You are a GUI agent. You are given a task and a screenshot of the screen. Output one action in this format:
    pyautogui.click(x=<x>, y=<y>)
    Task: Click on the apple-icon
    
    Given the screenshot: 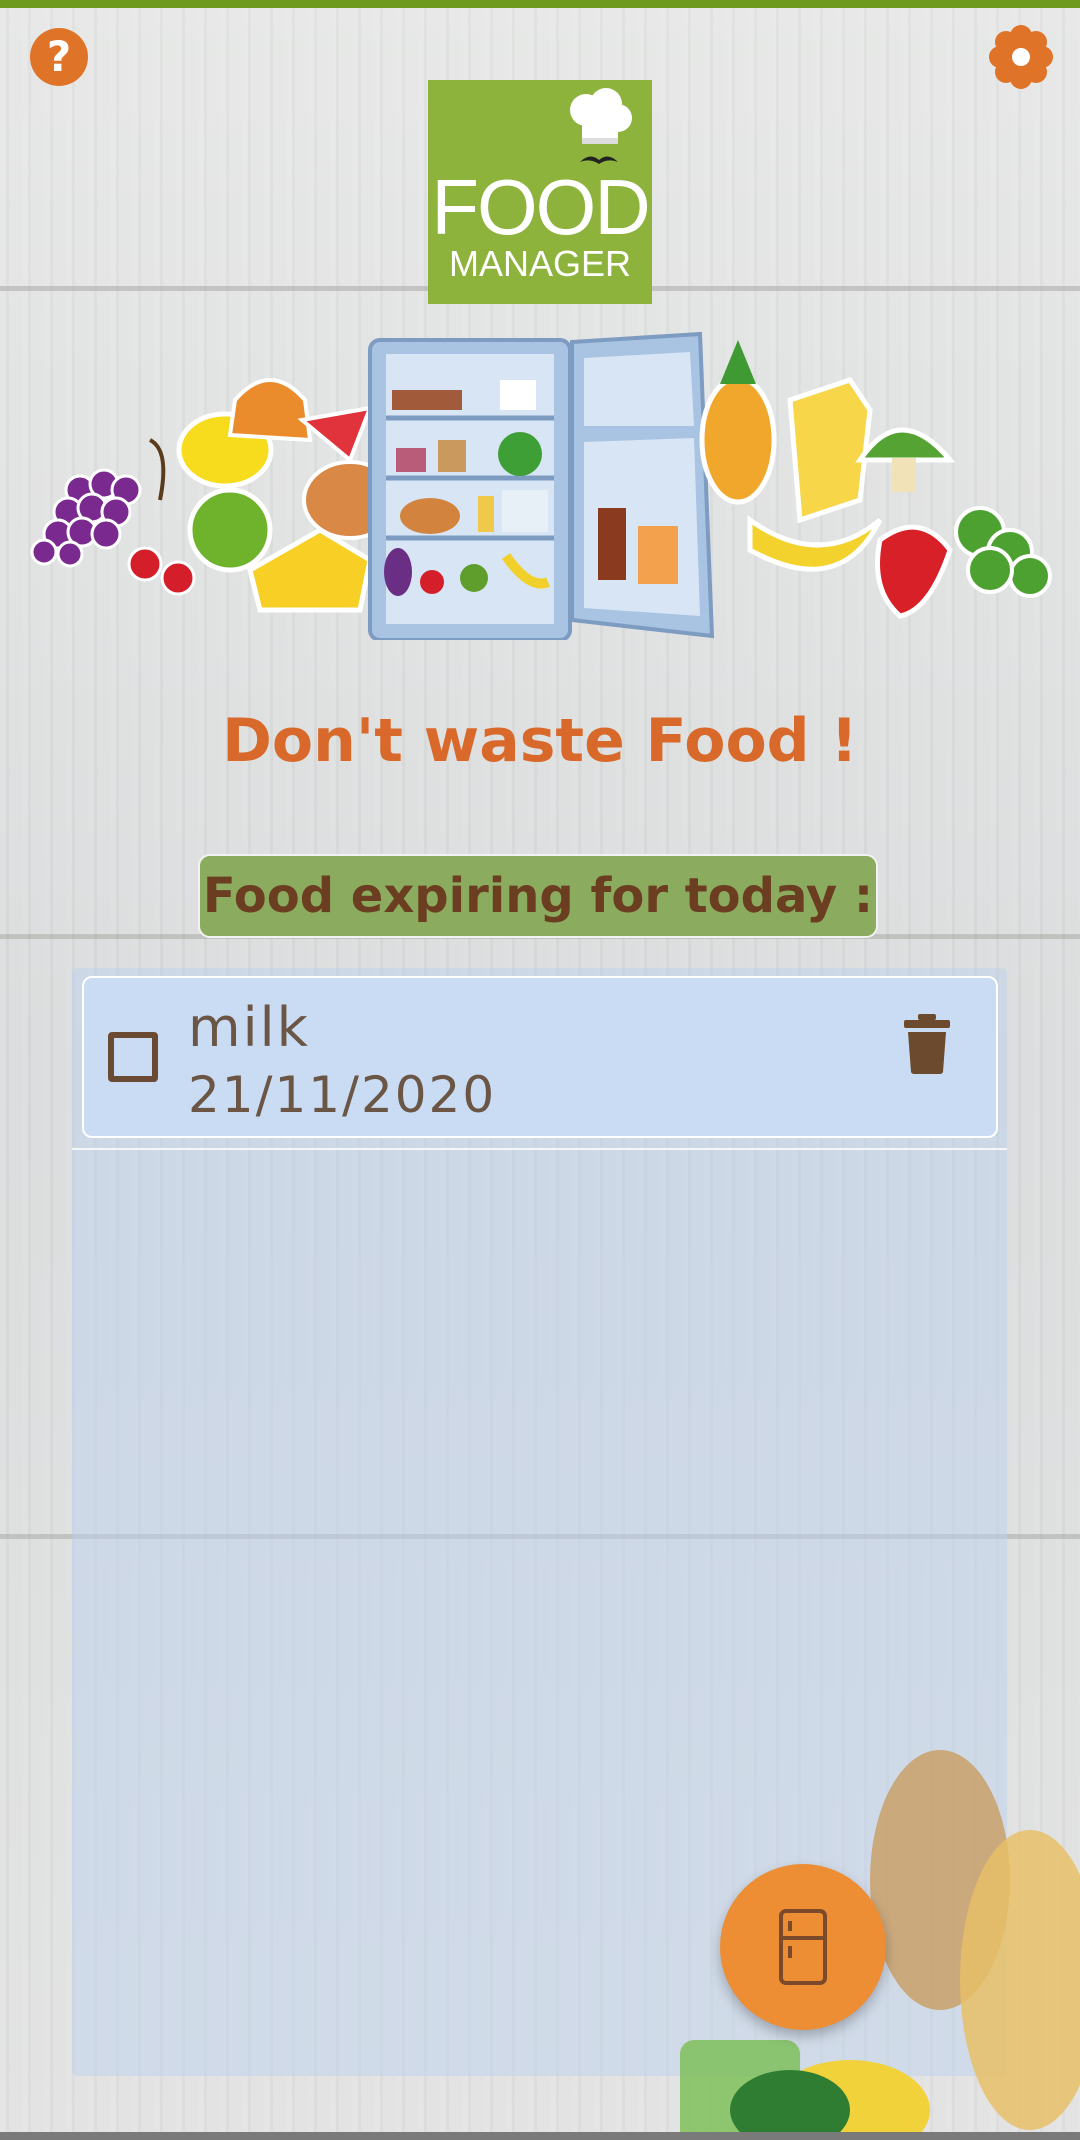 What is the action you would take?
    pyautogui.click(x=230, y=530)
    